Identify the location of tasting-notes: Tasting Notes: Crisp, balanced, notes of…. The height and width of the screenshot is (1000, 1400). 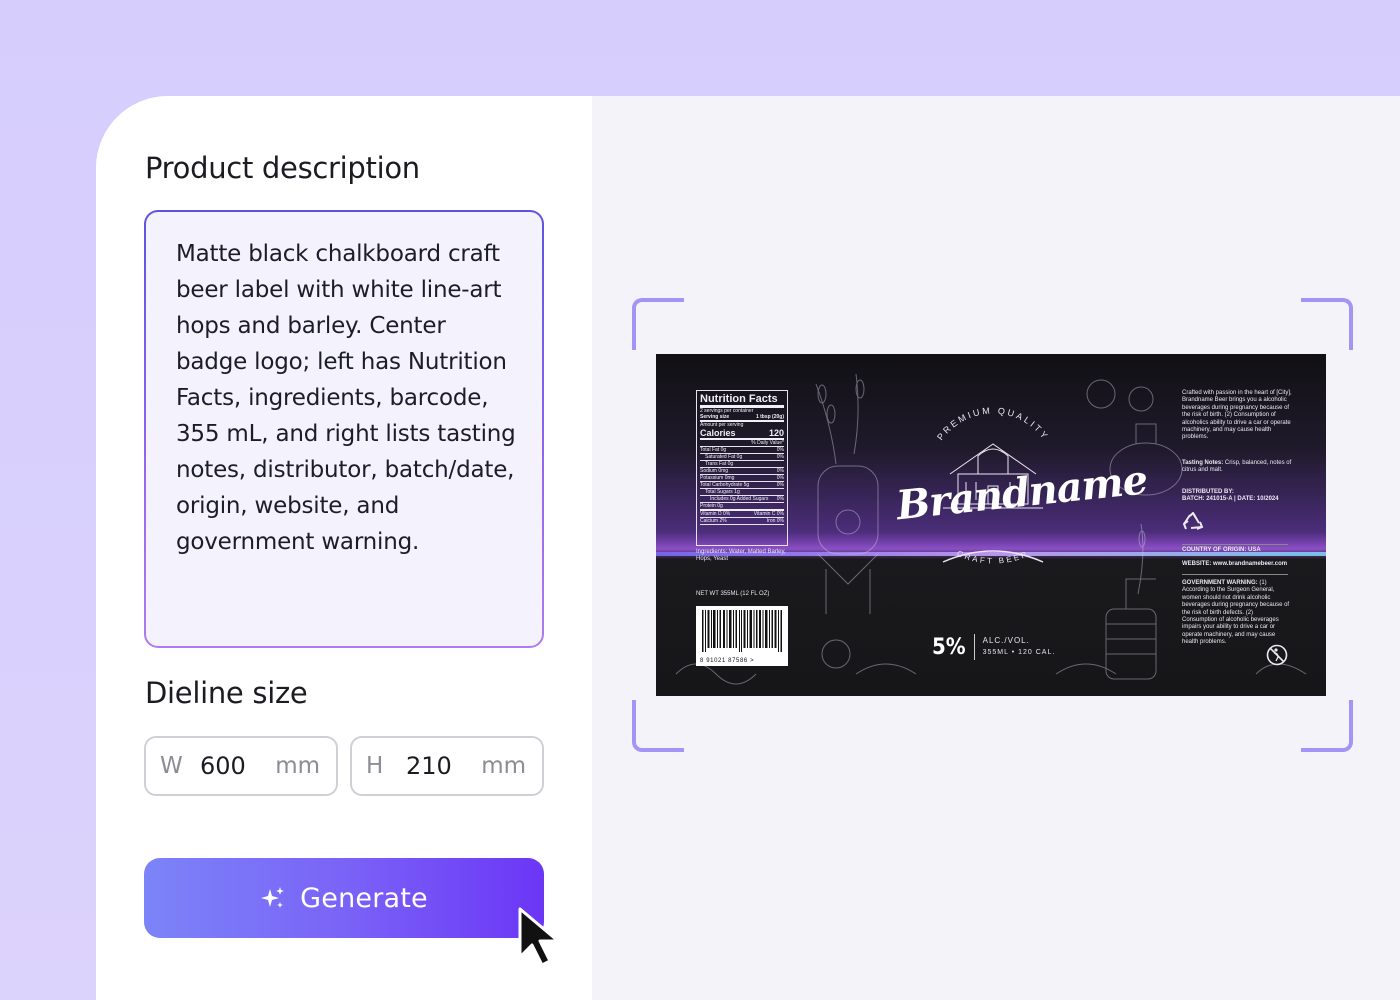
(1237, 467).